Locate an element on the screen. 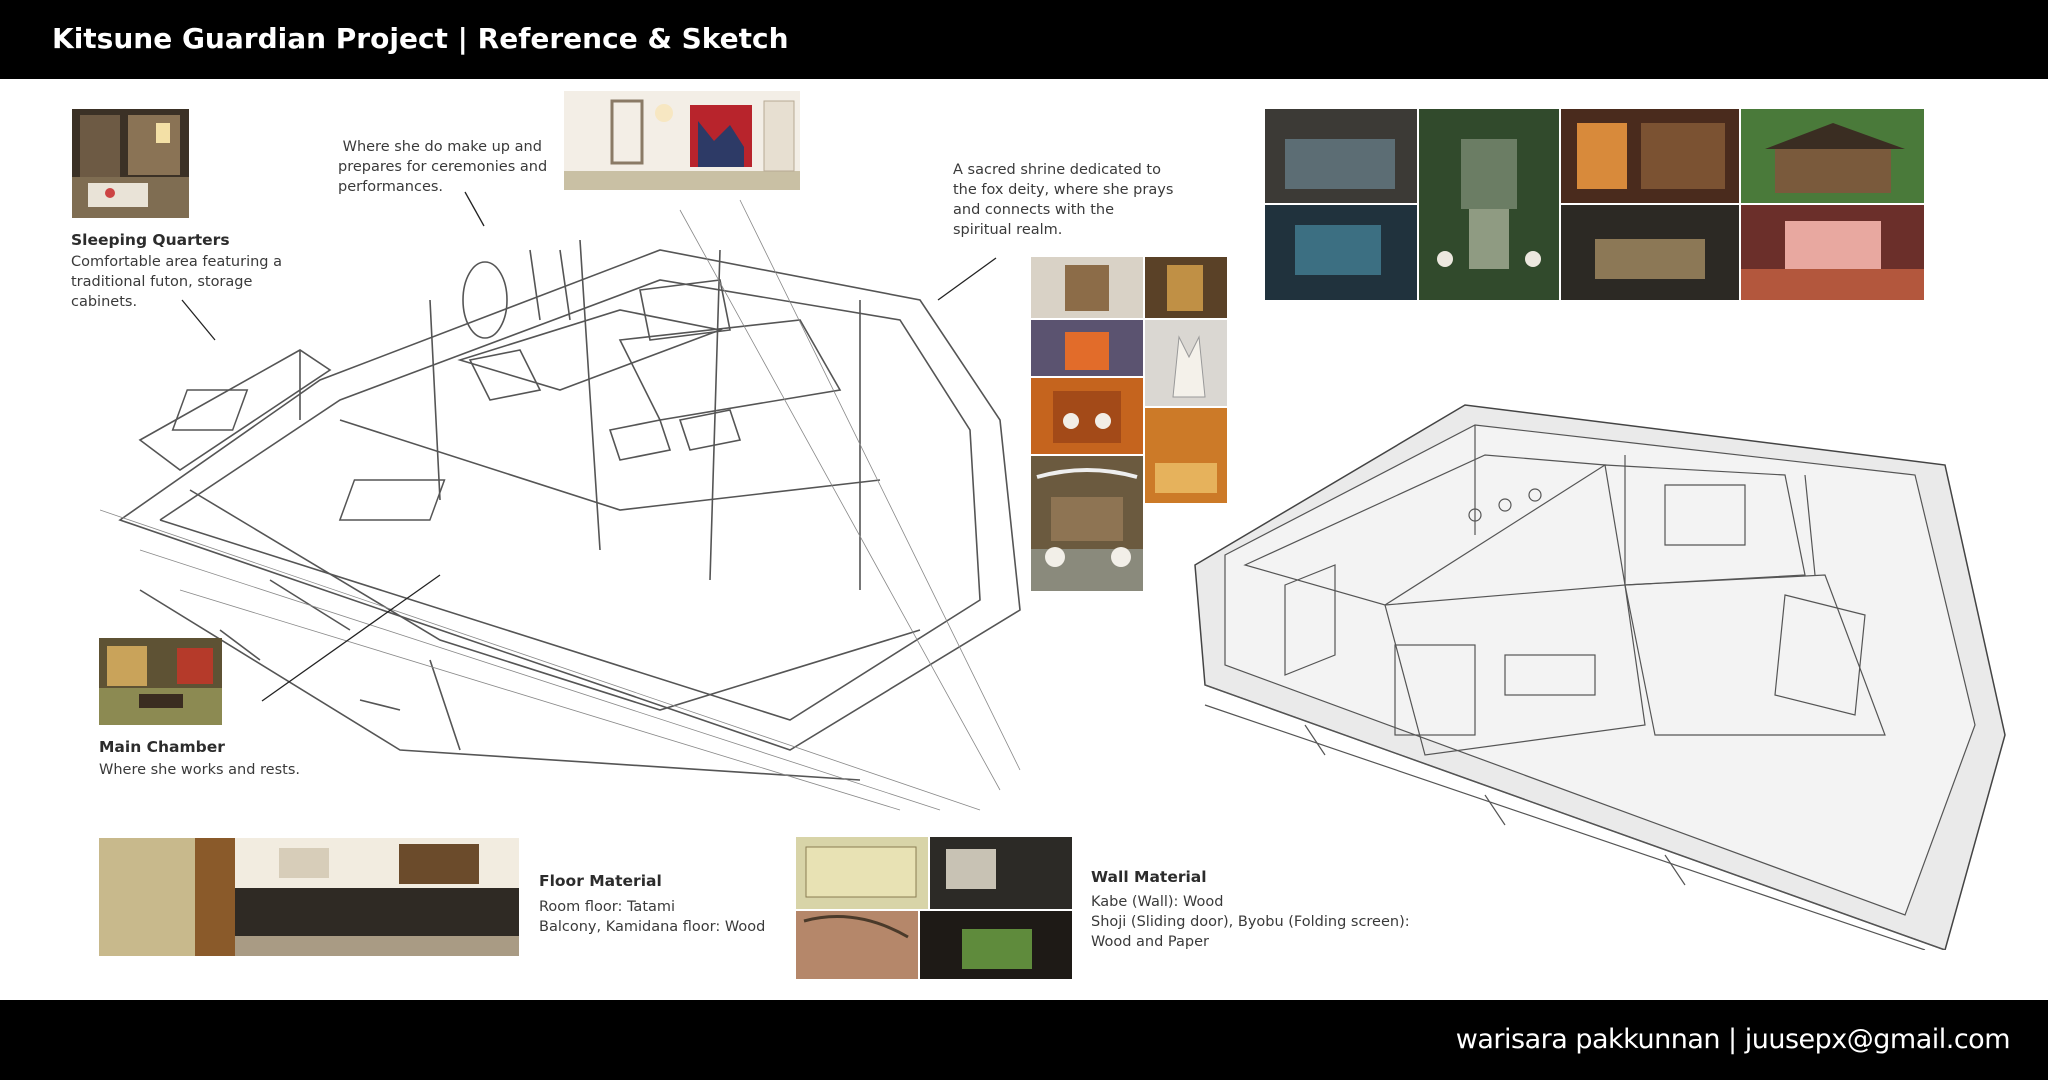 This screenshot has width=2048, height=1080. caption-line: Where she works and rests. is located at coordinates (200, 770).